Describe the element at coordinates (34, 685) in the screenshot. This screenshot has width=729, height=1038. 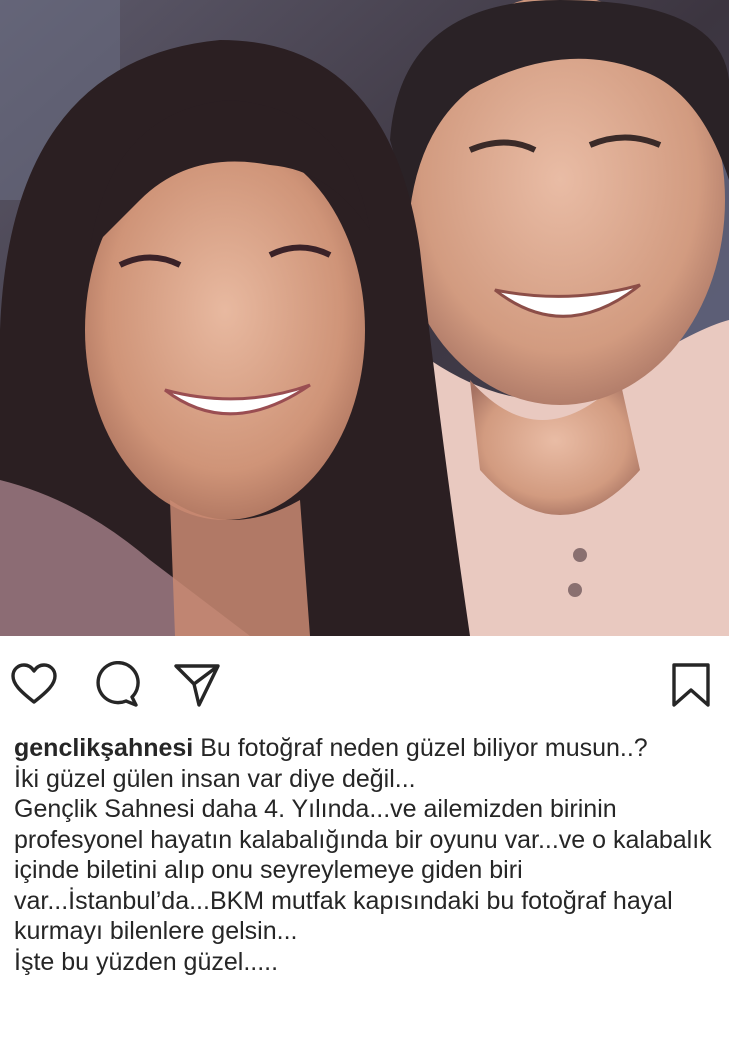
I see `heart-outline-icon` at that location.